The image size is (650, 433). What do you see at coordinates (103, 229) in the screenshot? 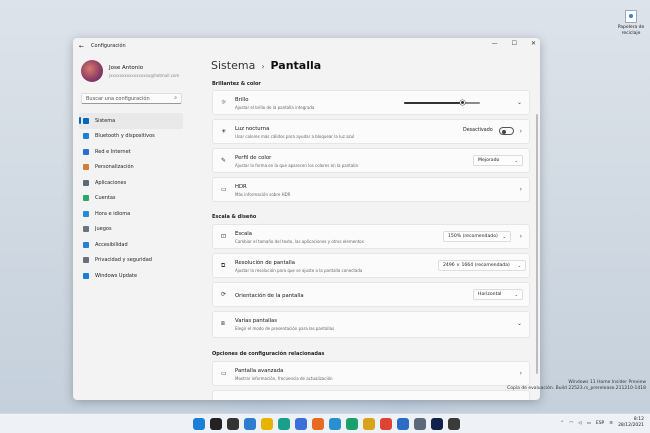
I see `sidebar-item-label: Juegos` at bounding box center [103, 229].